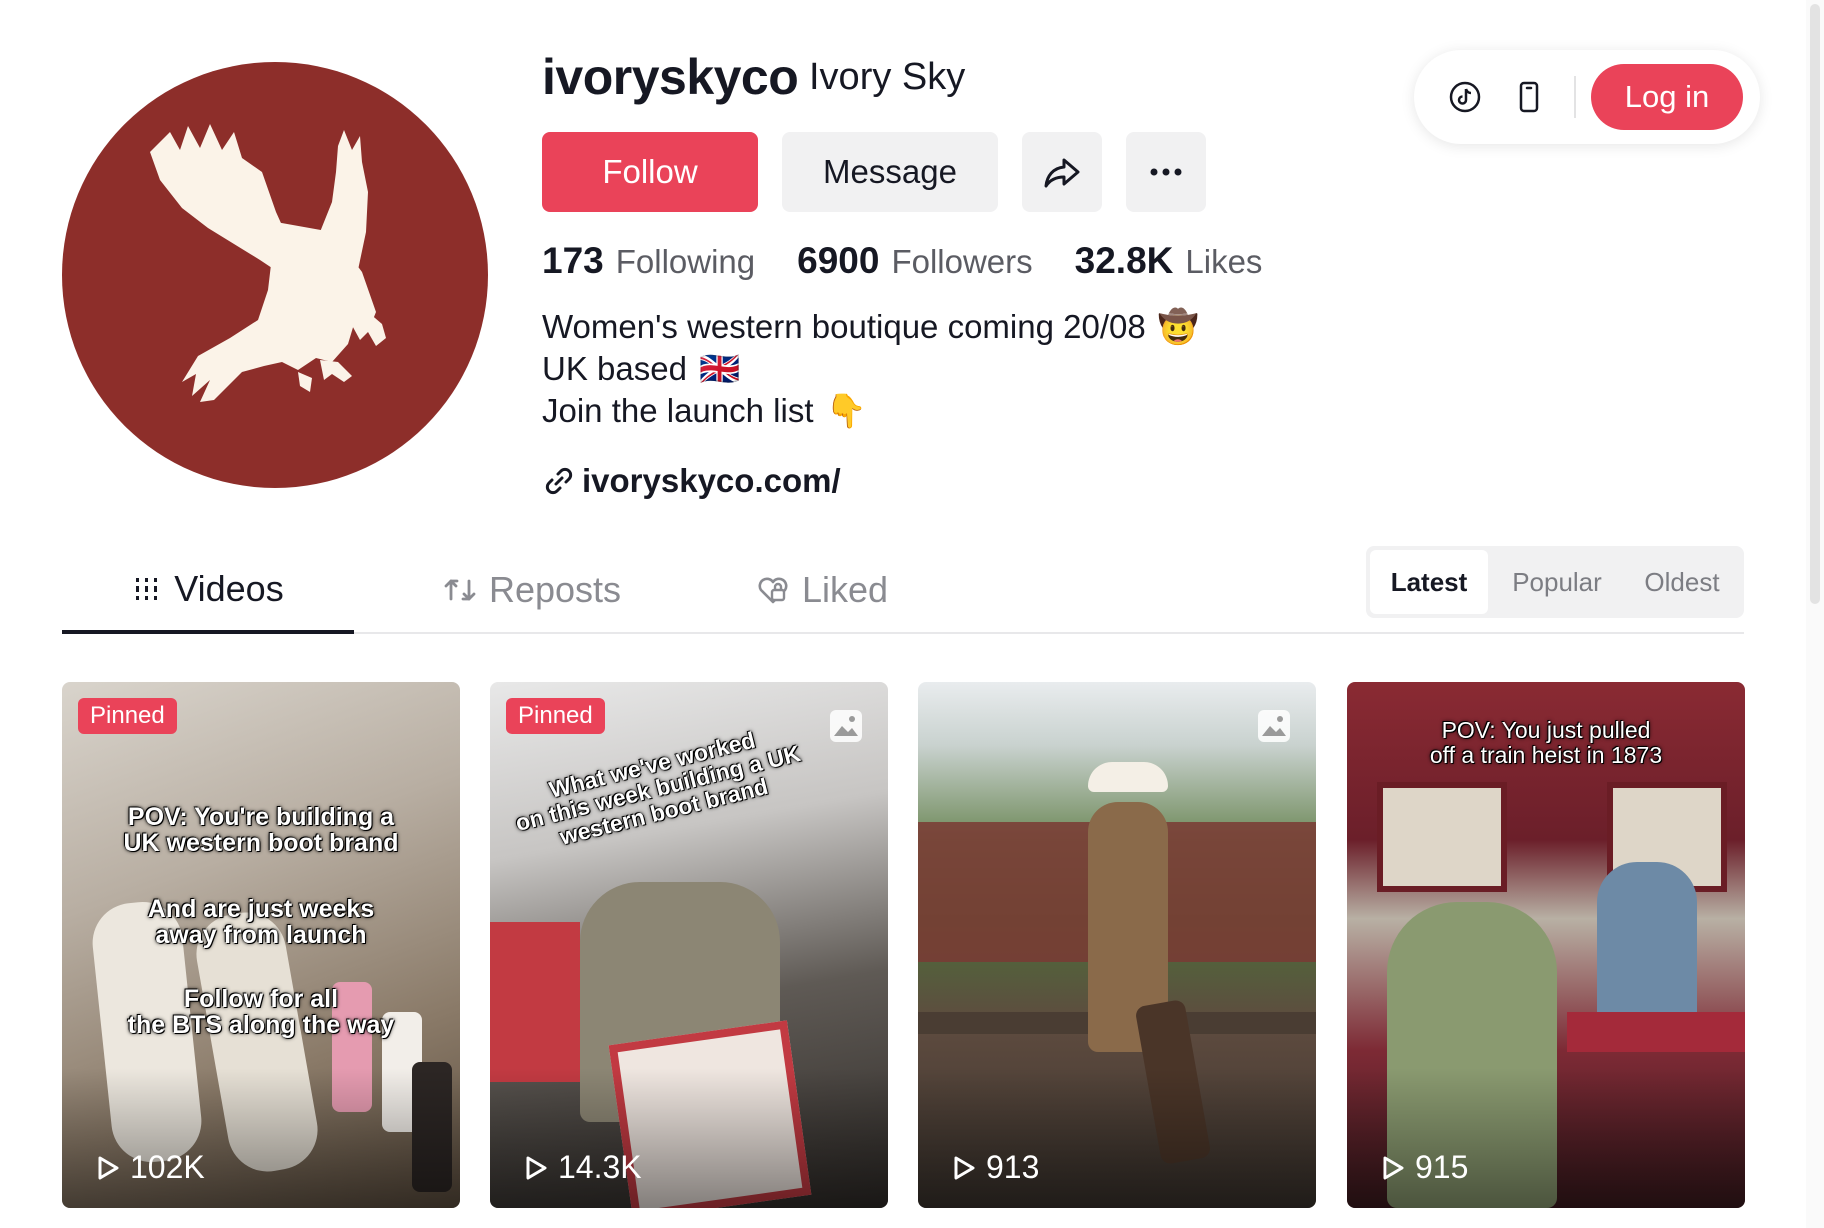  What do you see at coordinates (890, 172) in the screenshot?
I see `message-button: Message` at bounding box center [890, 172].